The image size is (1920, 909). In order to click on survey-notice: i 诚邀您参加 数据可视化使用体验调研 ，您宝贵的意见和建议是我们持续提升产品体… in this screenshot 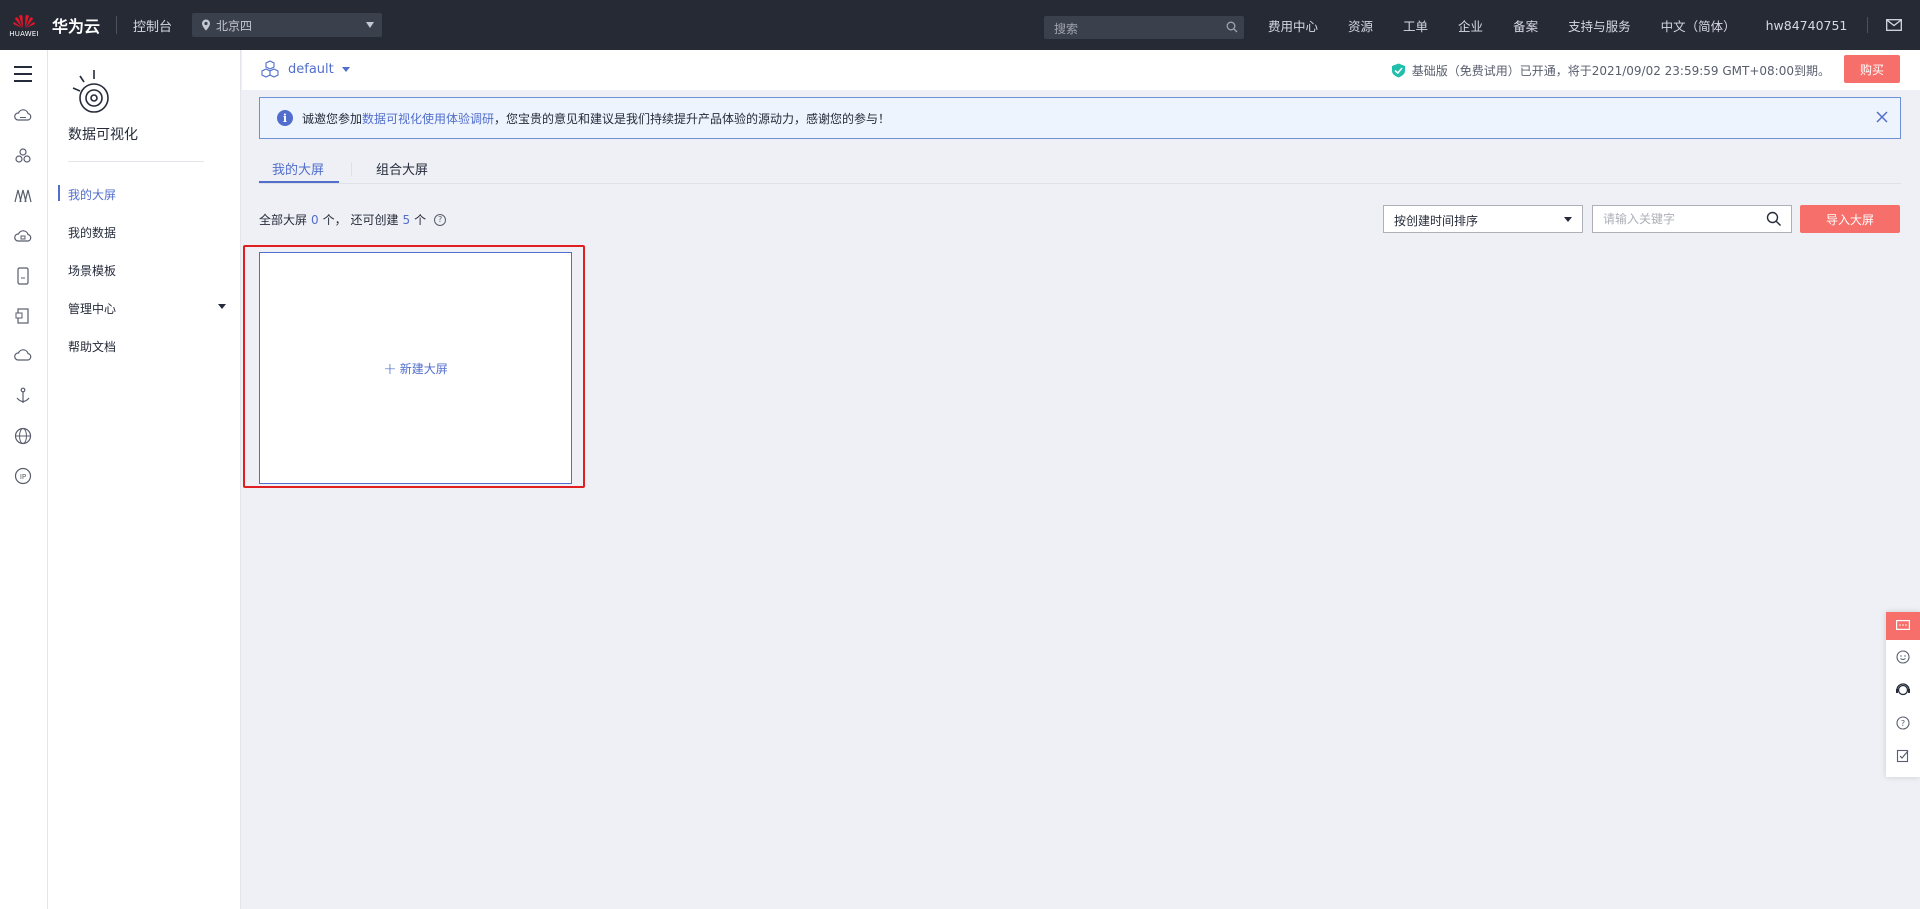, I will do `click(1080, 118)`.